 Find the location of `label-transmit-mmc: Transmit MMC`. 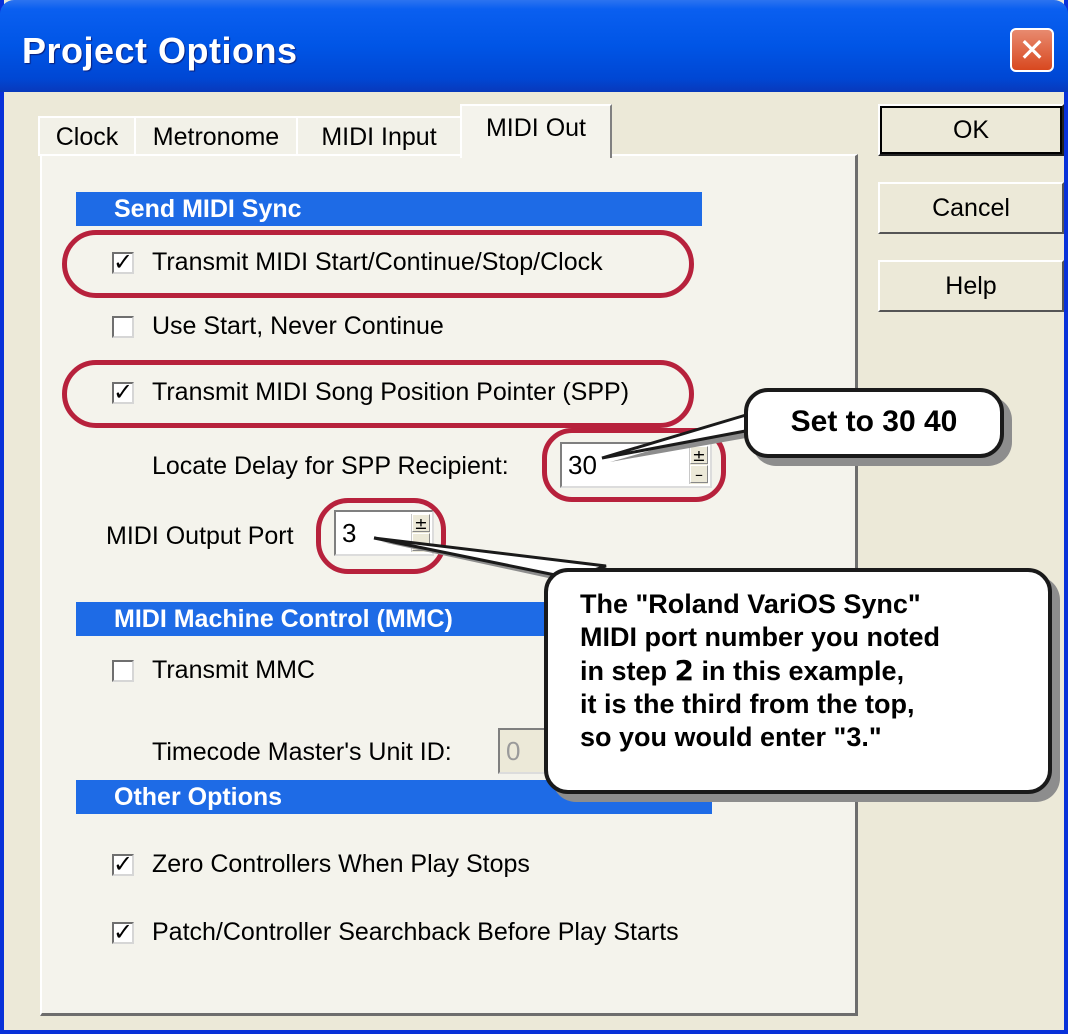

label-transmit-mmc: Transmit MMC is located at coordinates (233, 670).